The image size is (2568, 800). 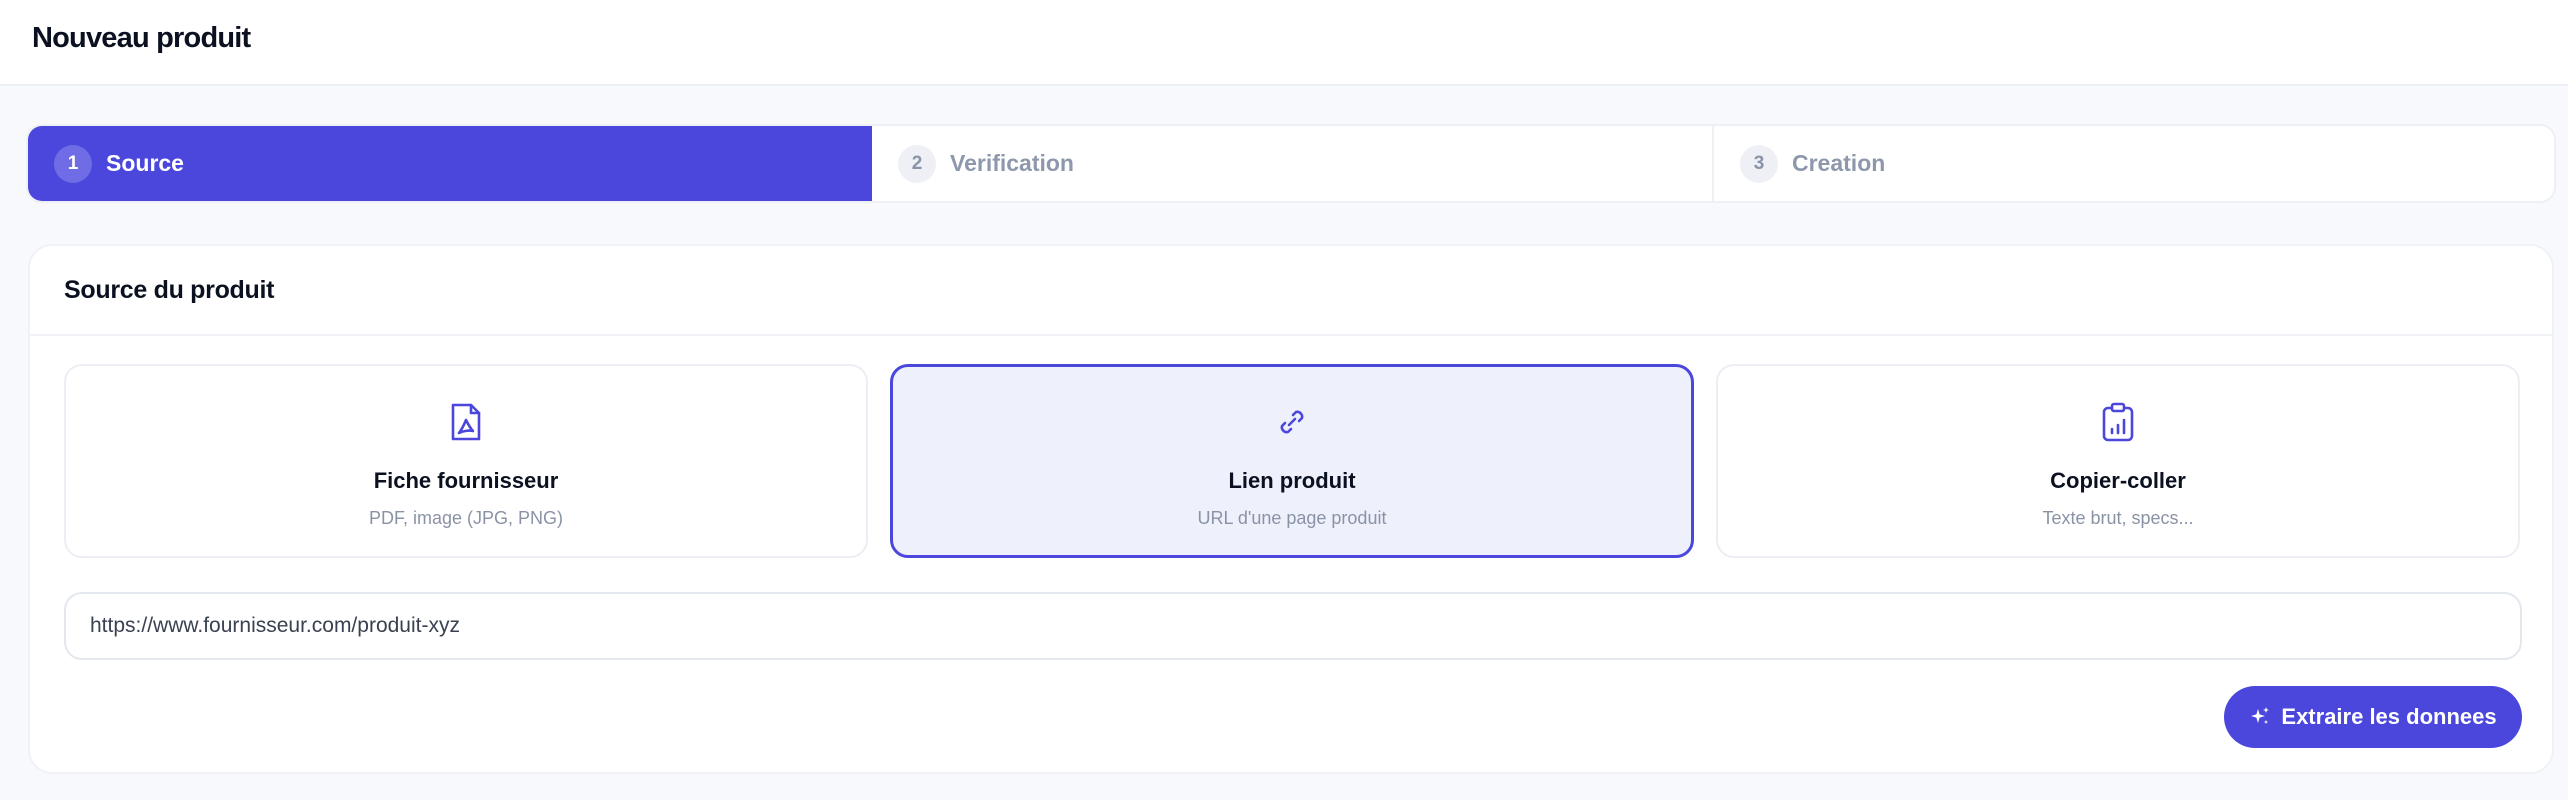 I want to click on link-icon, so click(x=1292, y=422).